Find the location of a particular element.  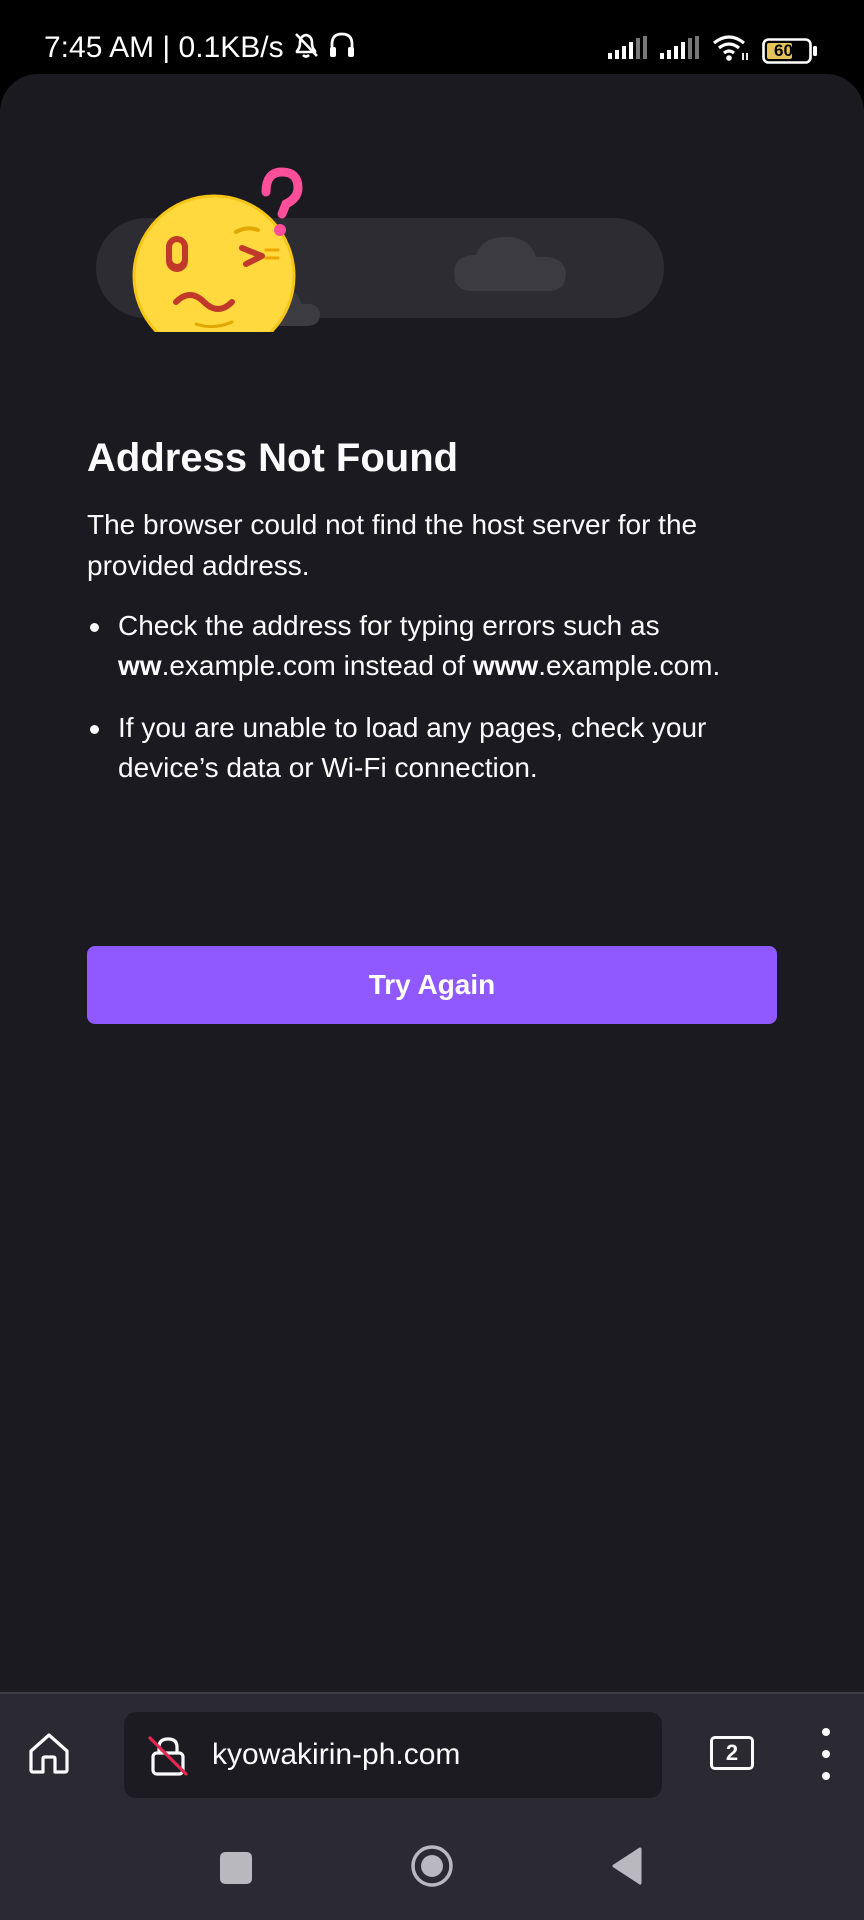

battery-level: 60 is located at coordinates (783, 50).